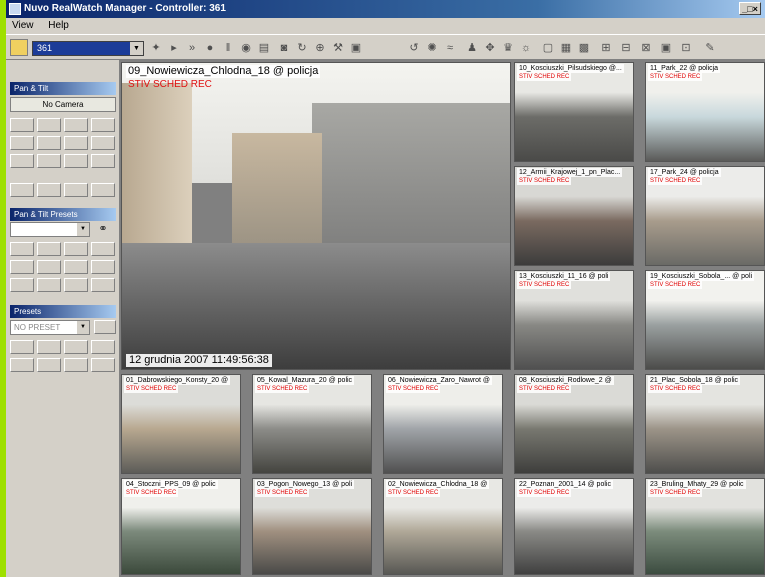 The height and width of the screenshot is (577, 765). Describe the element at coordinates (526, 48) in the screenshot. I see `sun-icon: ☼` at that location.